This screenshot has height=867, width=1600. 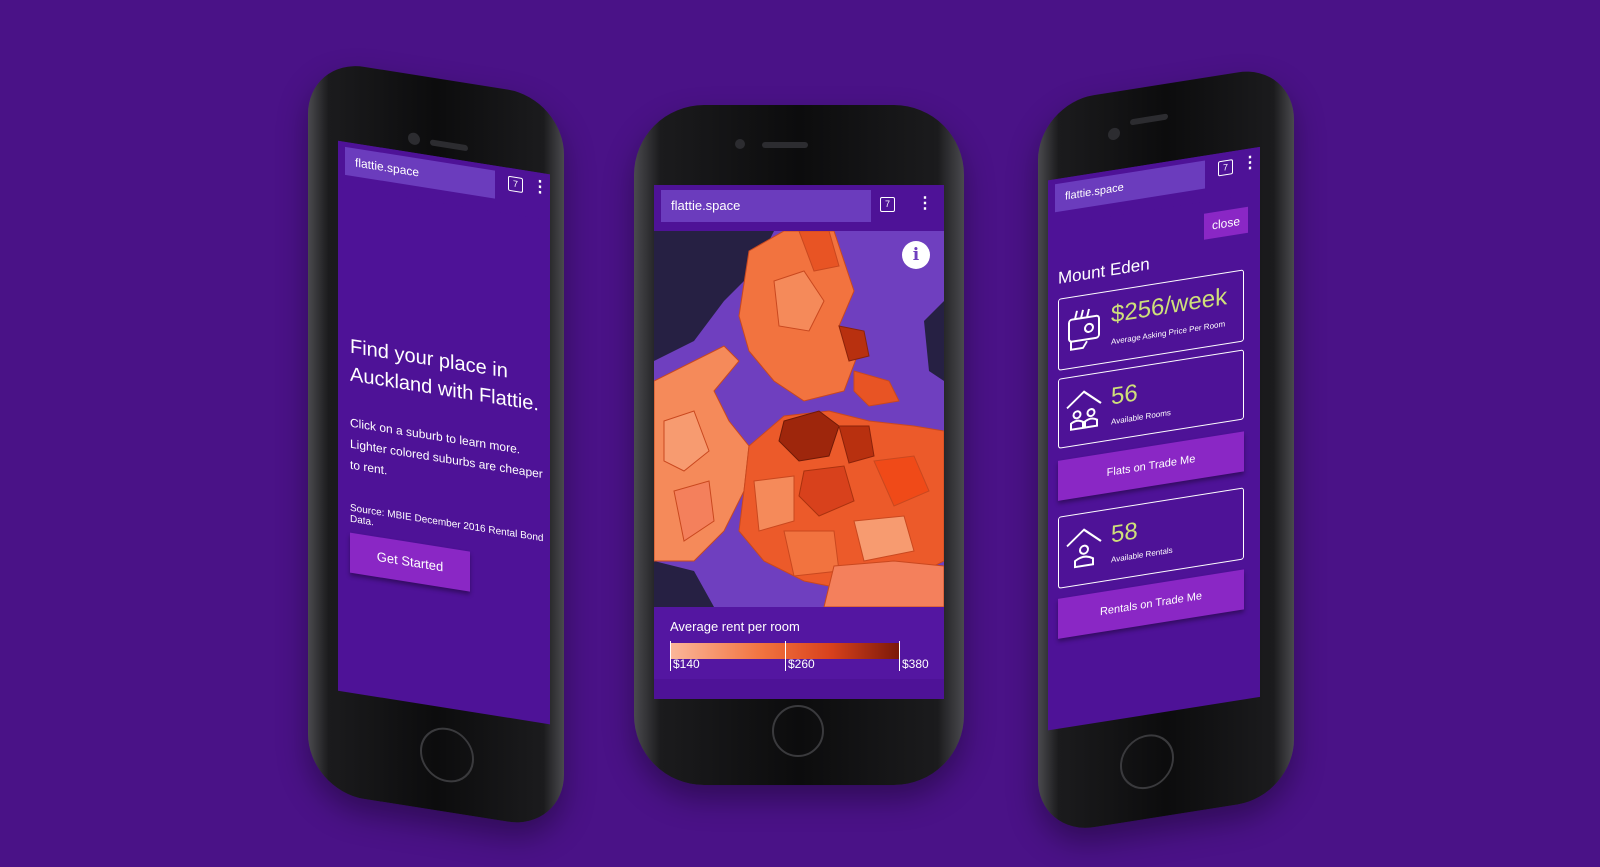 I want to click on legend-mid-label: $260, so click(x=801, y=664).